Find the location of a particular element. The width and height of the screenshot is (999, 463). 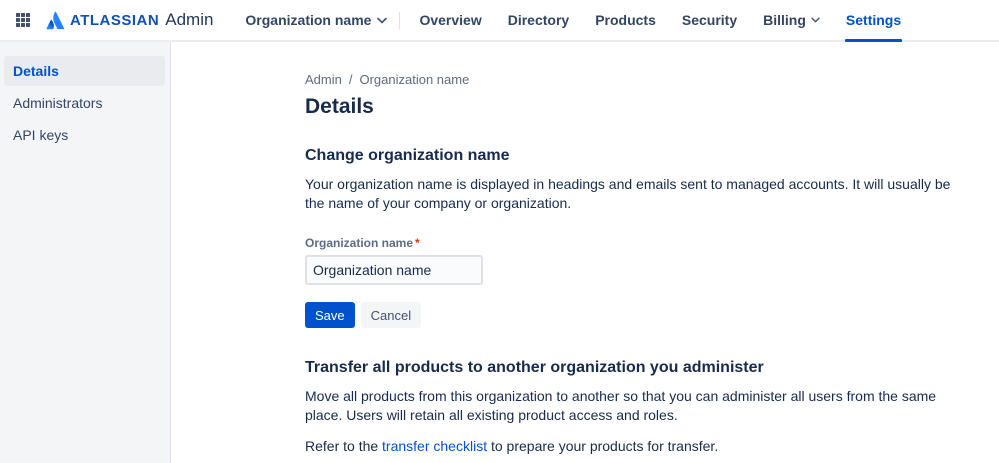

app-switcher-button is located at coordinates (23, 20).